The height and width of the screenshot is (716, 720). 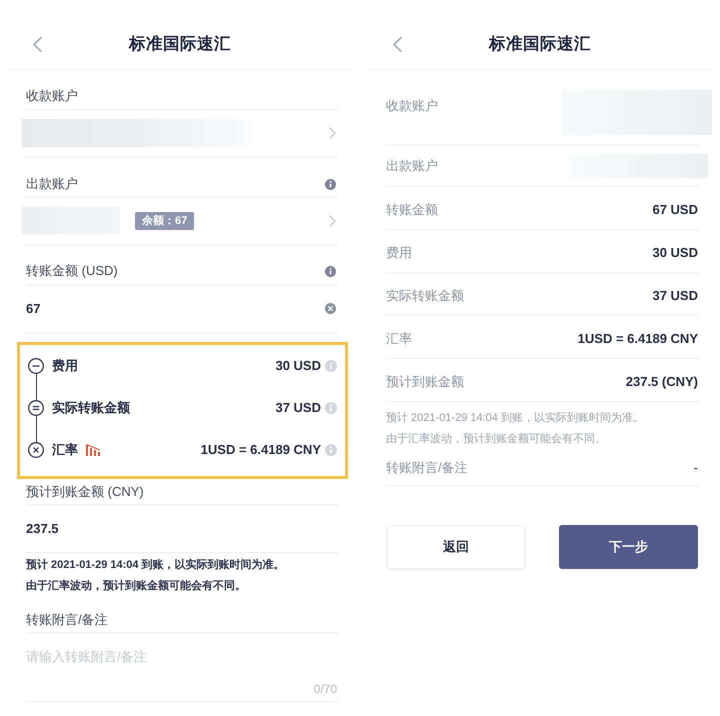 What do you see at coordinates (696, 467) in the screenshot?
I see `remark-value: -` at bounding box center [696, 467].